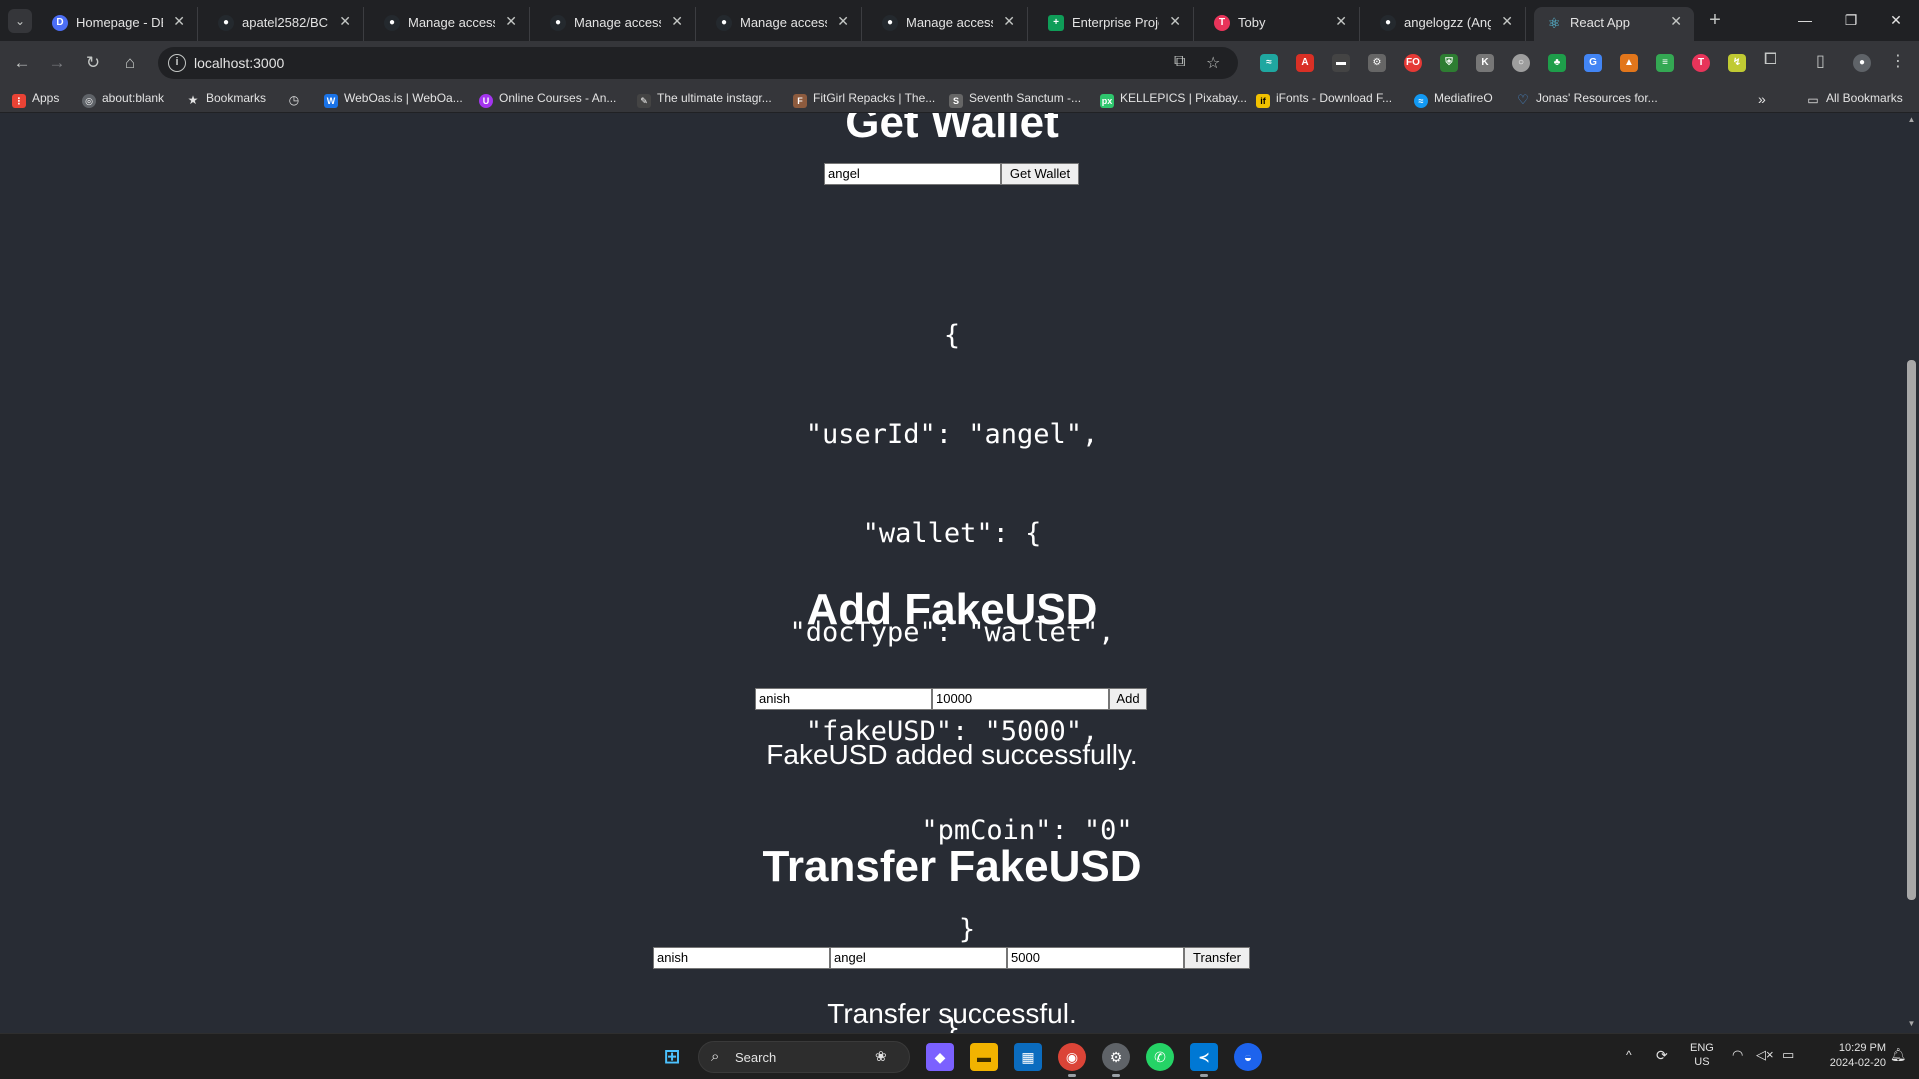  What do you see at coordinates (1765, 1055) in the screenshot?
I see `speaker-muted-icon: ◁×` at bounding box center [1765, 1055].